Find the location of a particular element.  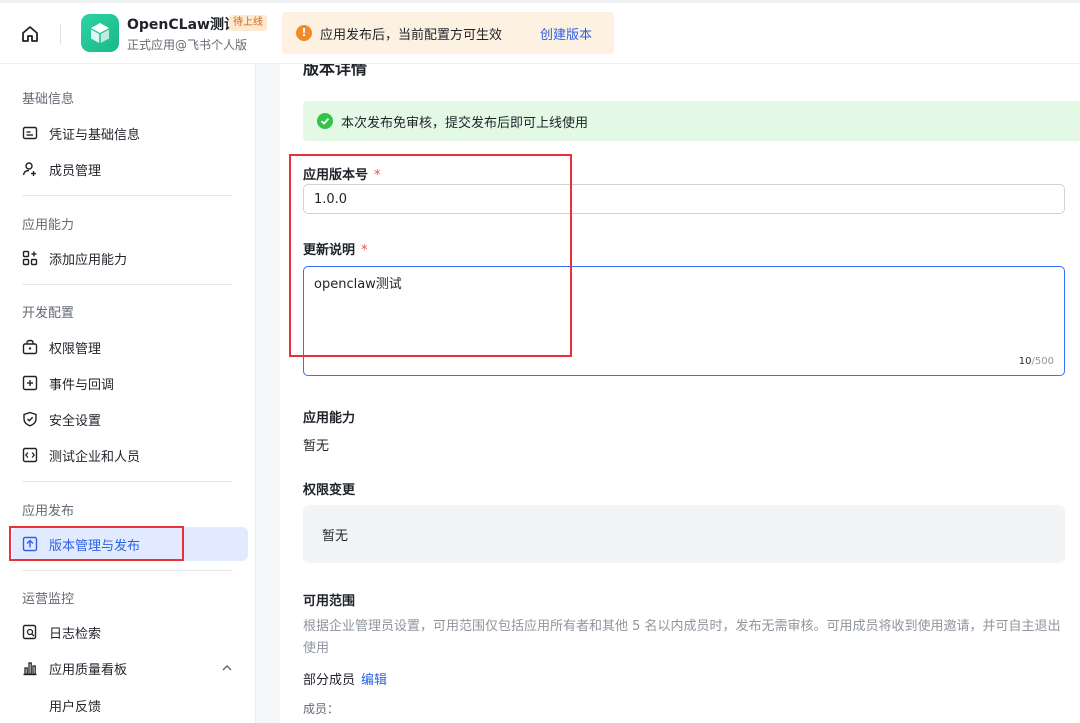

section-title-release: 应用发布 is located at coordinates (48, 511).